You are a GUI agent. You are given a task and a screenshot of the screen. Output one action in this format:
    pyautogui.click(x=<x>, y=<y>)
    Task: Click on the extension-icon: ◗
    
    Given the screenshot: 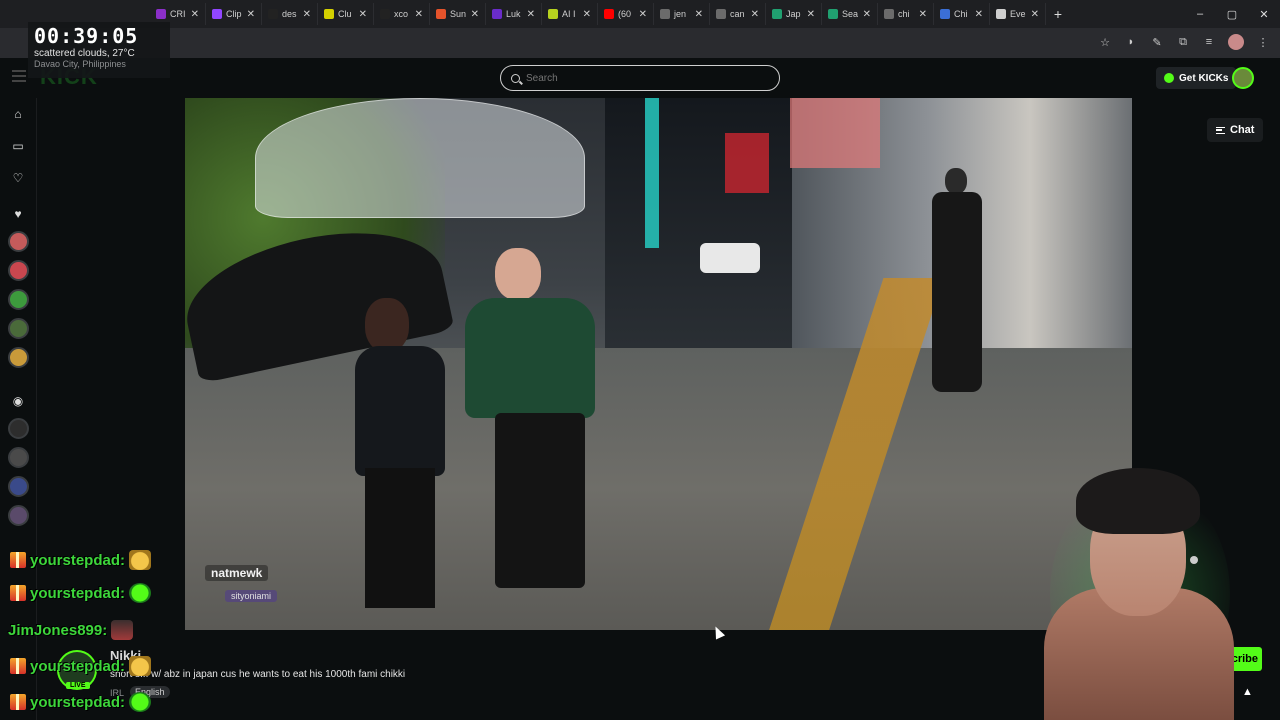 What is the action you would take?
    pyautogui.click(x=1131, y=42)
    